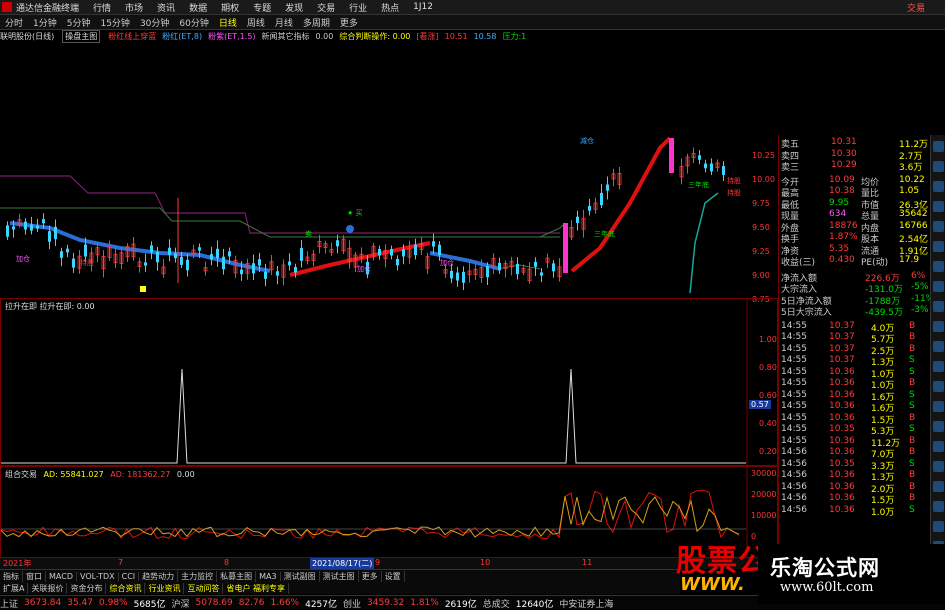 The width and height of the screenshot is (945, 610). What do you see at coordinates (844, 153) in the screenshot?
I see `sell-price: 10.30` at bounding box center [844, 153].